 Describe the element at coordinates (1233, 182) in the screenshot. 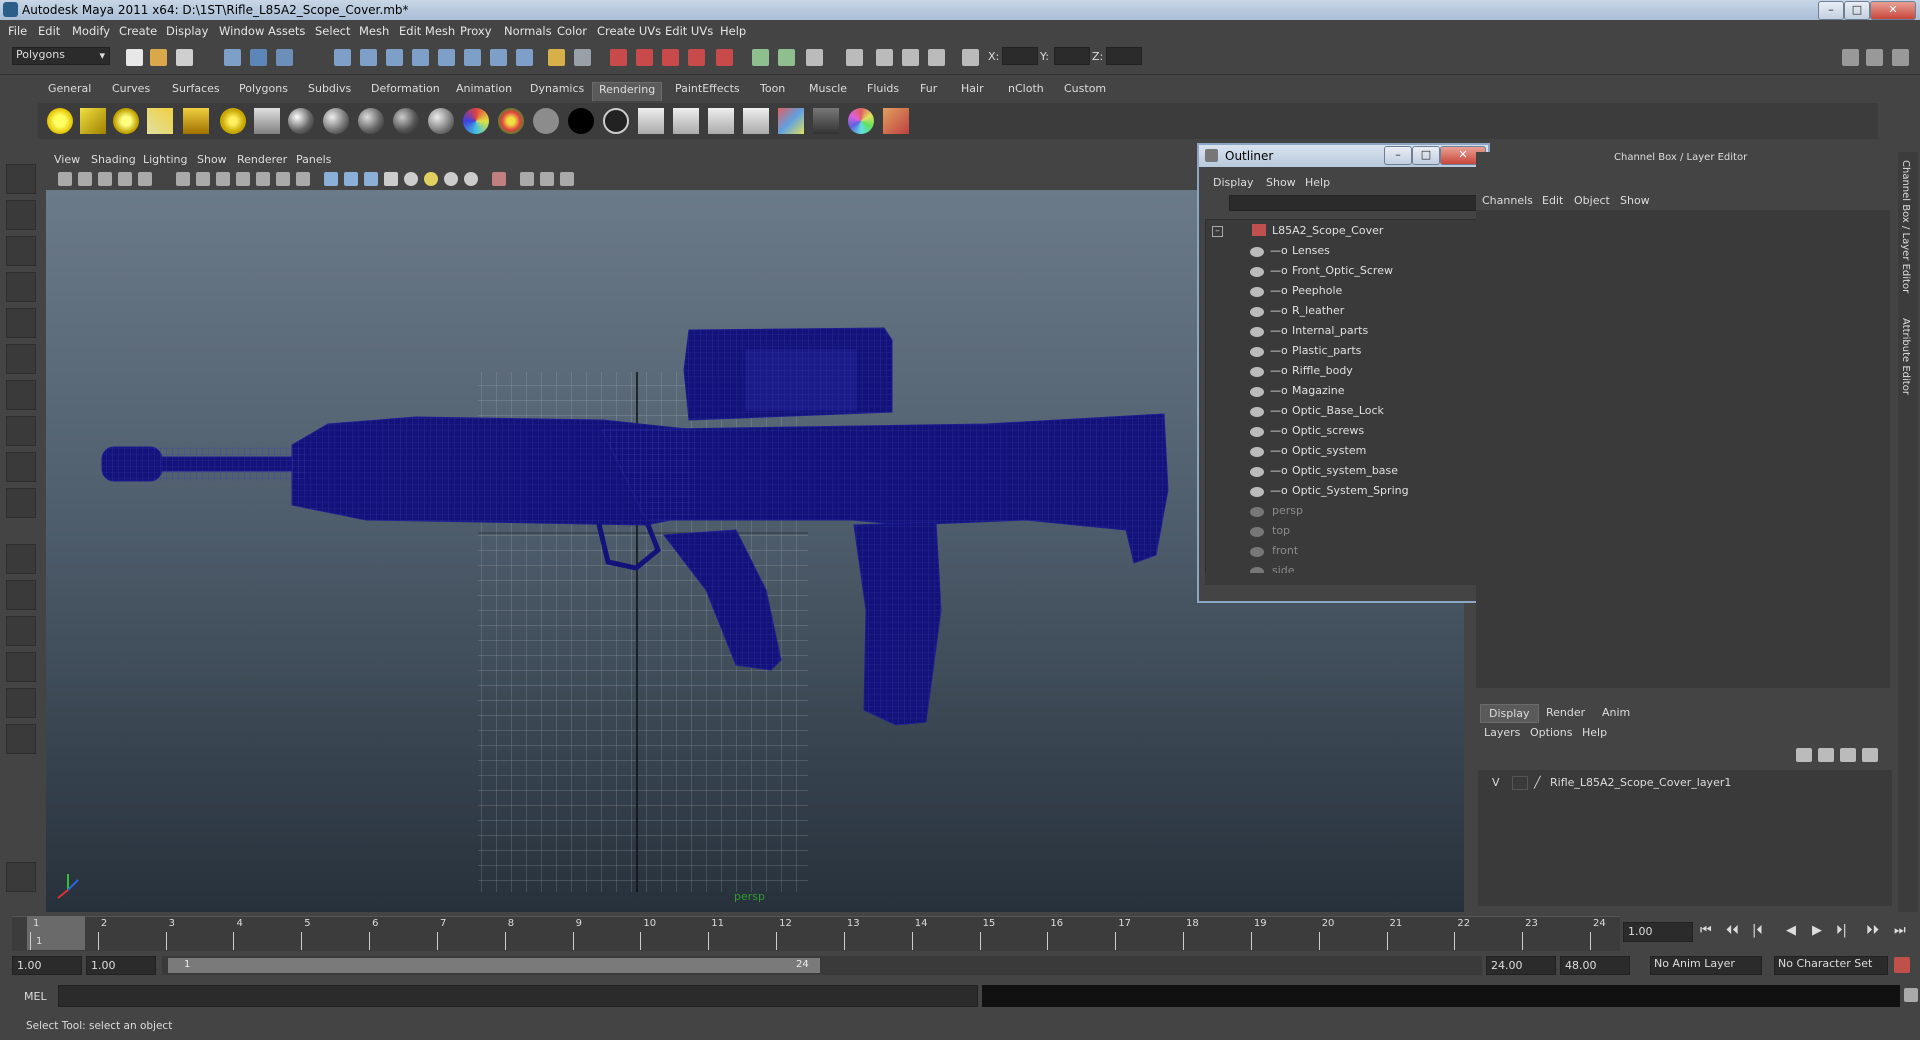

I see `outliner-menu-display: Display` at that location.